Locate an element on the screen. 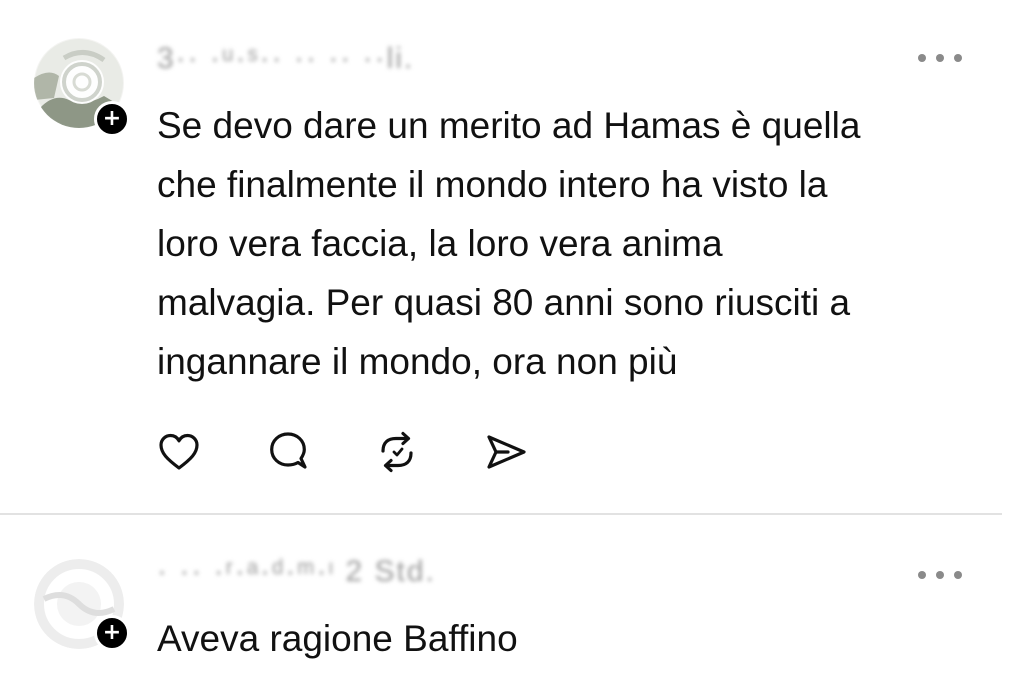 Image resolution: width=1024 pixels, height=694 pixels. like-button is located at coordinates (179, 452).